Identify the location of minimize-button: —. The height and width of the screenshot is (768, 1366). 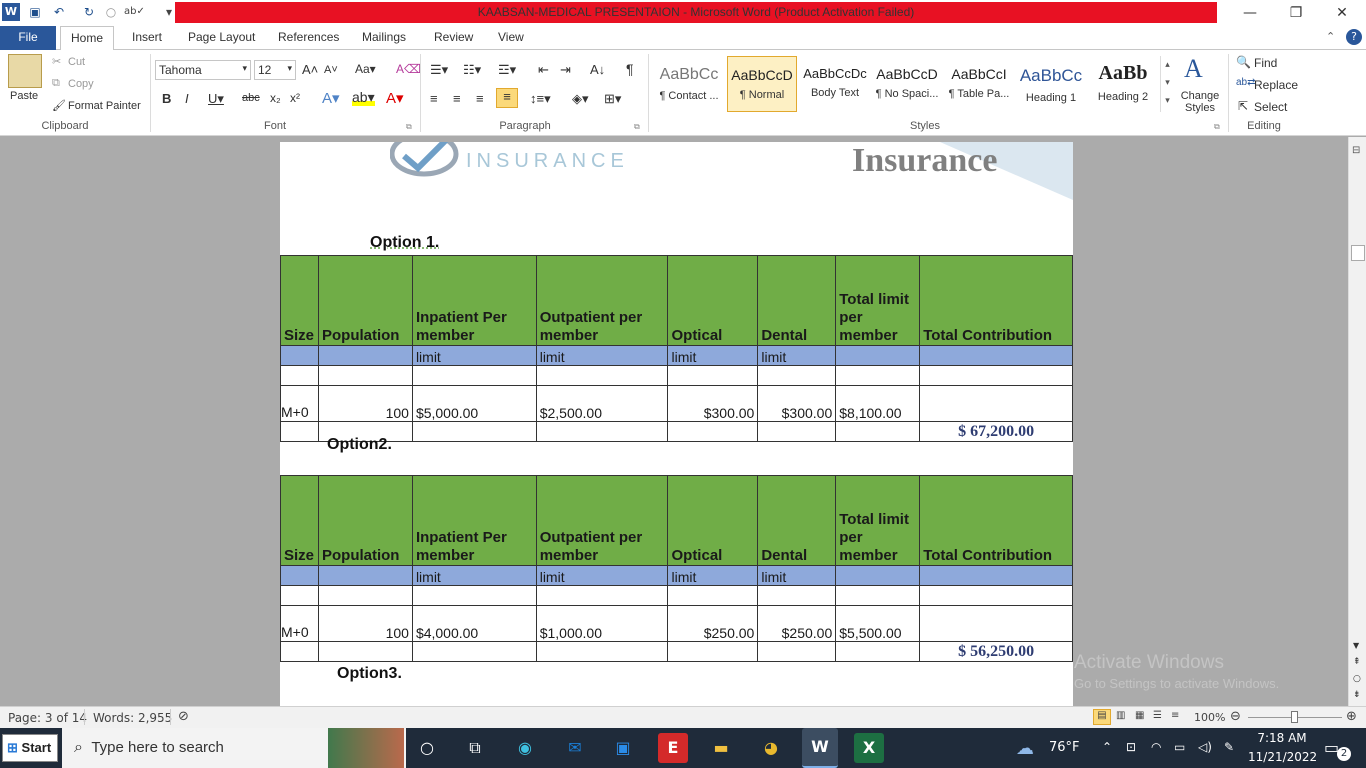
(1250, 13).